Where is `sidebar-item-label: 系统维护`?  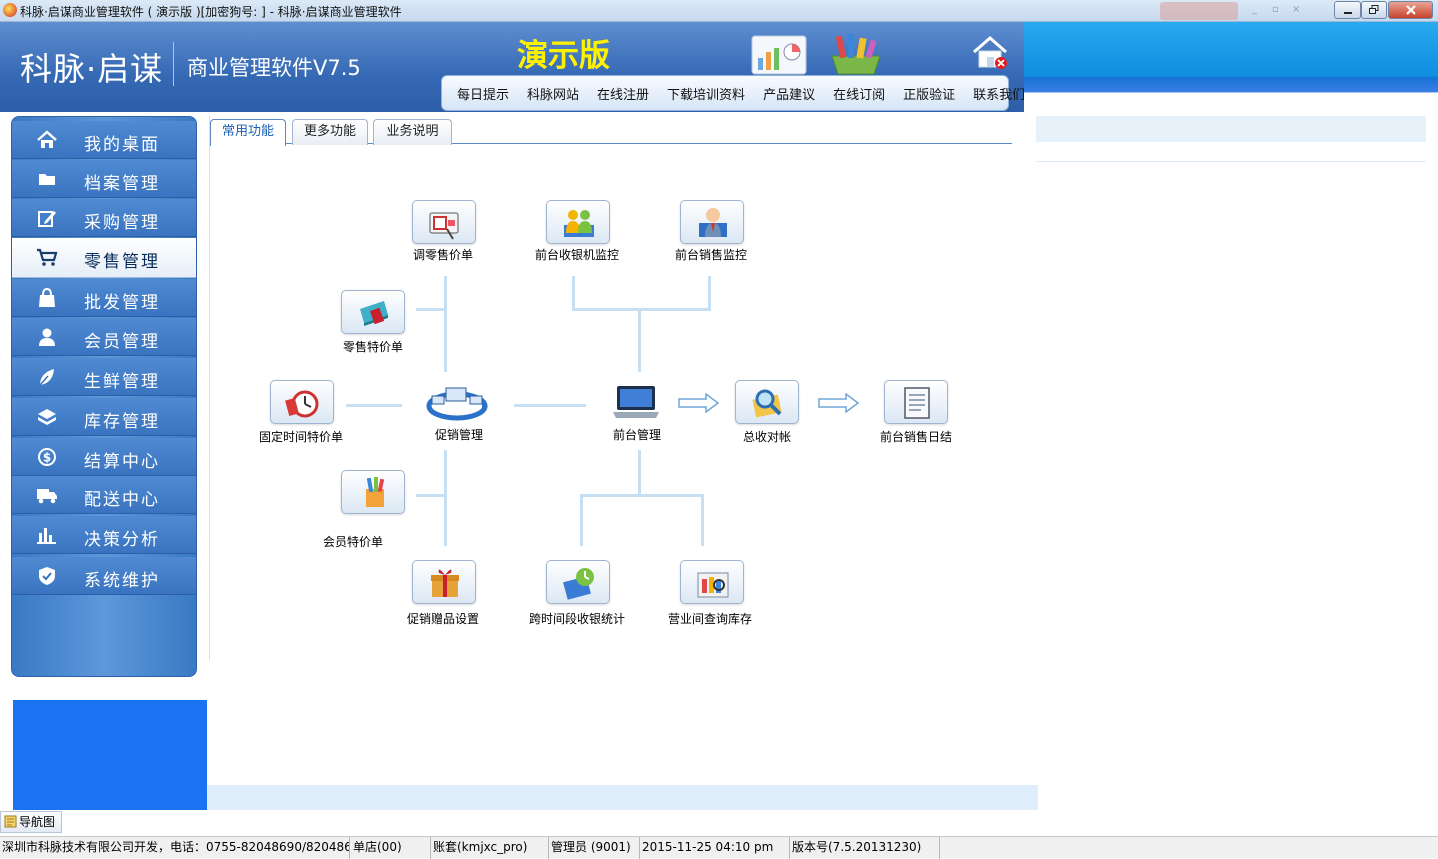 sidebar-item-label: 系统维护 is located at coordinates (122, 581).